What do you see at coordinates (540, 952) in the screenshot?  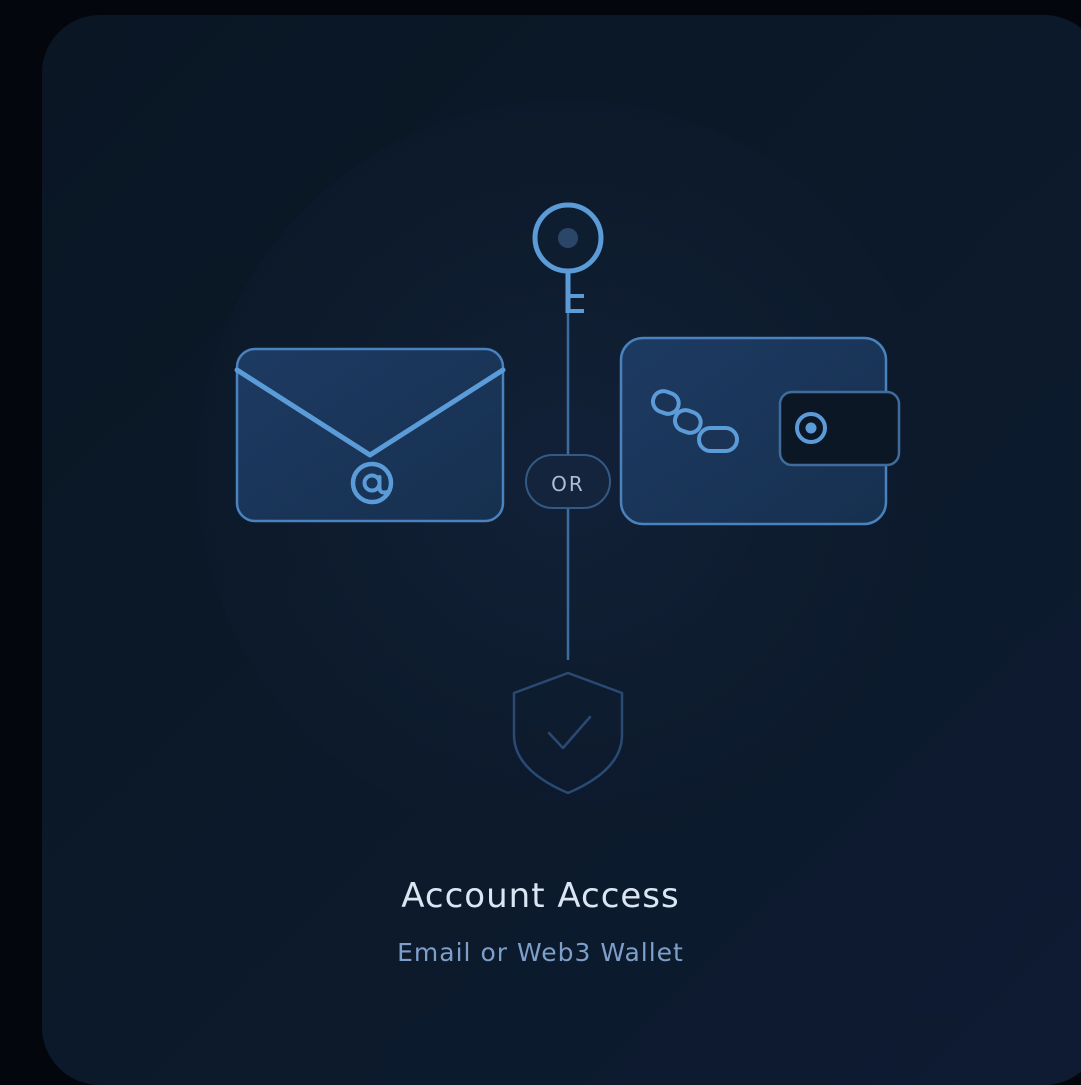 I see `card-subtitle: Email or Web3 Wallet` at bounding box center [540, 952].